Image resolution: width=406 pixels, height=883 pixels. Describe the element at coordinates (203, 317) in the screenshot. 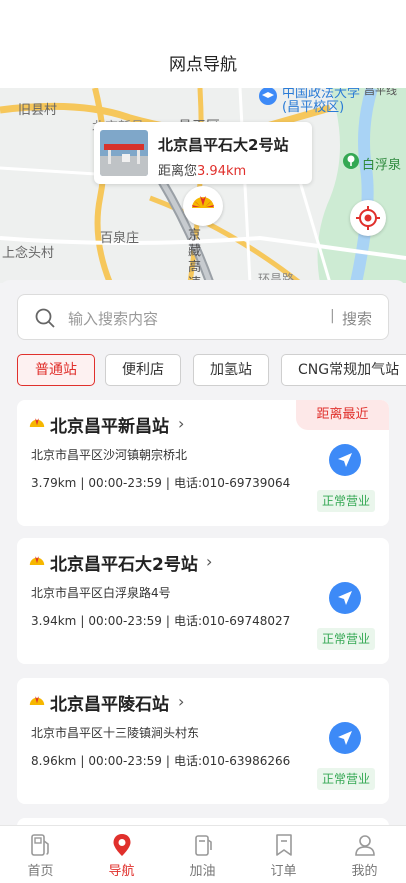

I see `search-bar: 输入搜索内容 | 搜索` at that location.